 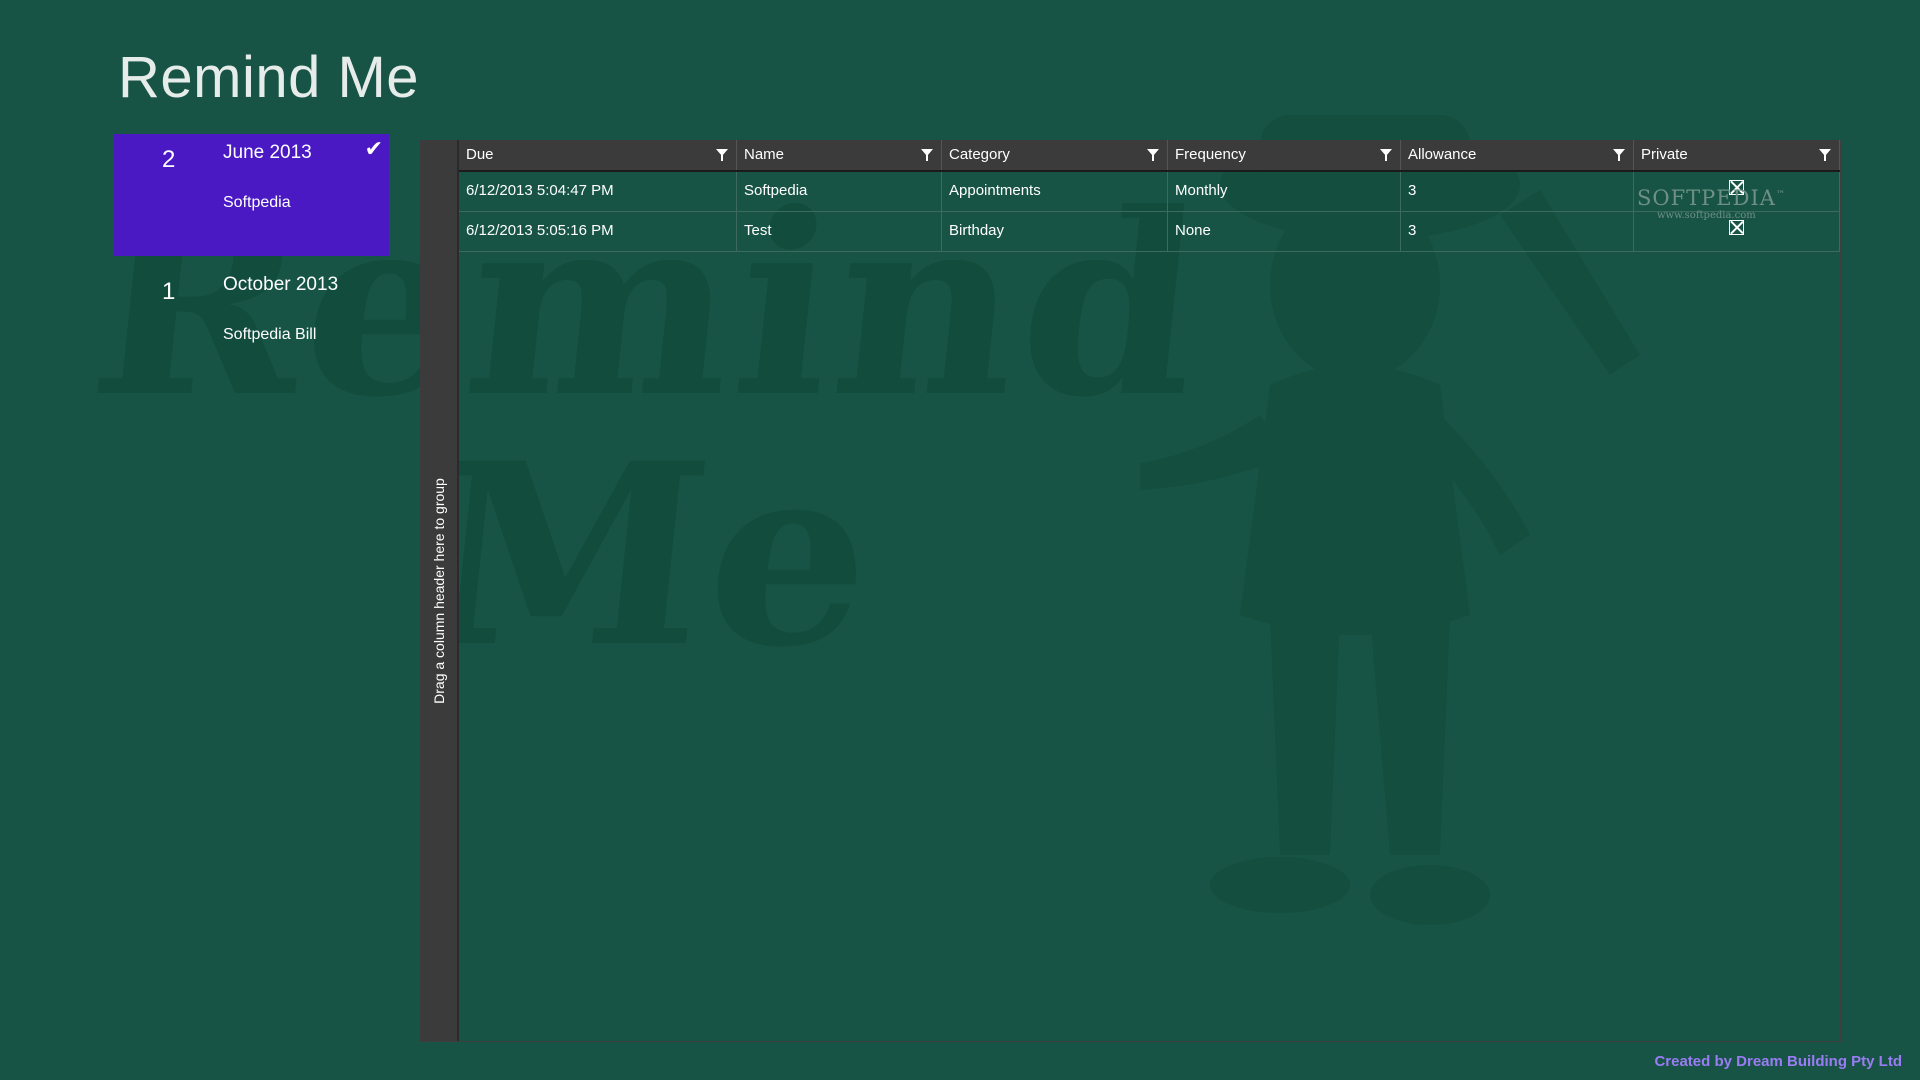 I want to click on column-header-private: Private, so click(x=1737, y=155).